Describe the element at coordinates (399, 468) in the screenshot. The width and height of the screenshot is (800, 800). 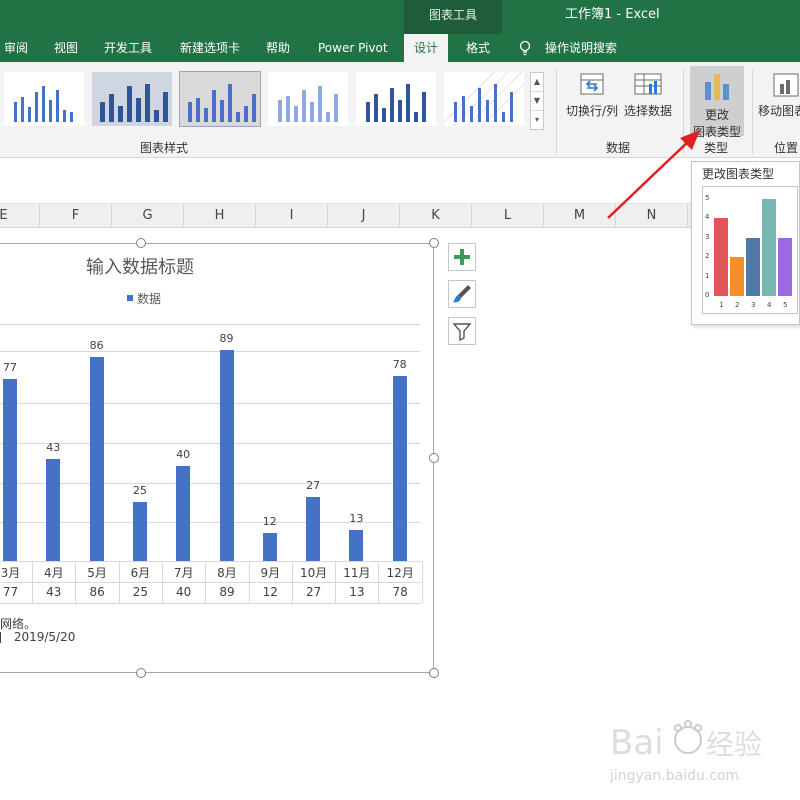
I see `bar-12月` at that location.